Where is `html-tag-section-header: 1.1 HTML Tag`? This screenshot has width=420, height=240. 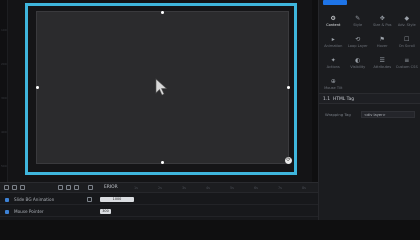
html-tag-section-header: 1.1 HTML Tag is located at coordinates (369, 98).